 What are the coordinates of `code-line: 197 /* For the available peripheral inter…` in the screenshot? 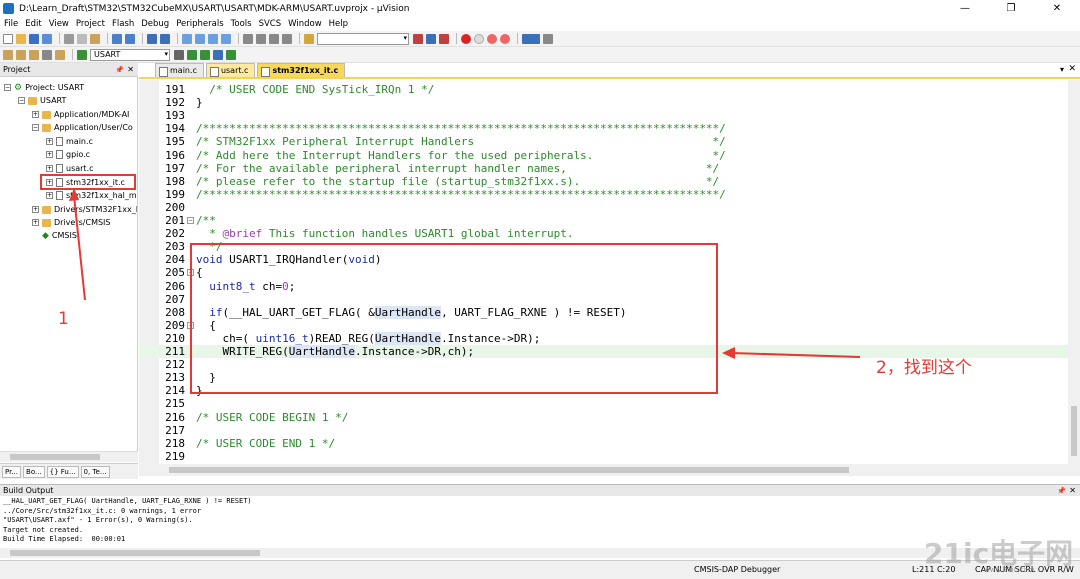 It's located at (603, 168).